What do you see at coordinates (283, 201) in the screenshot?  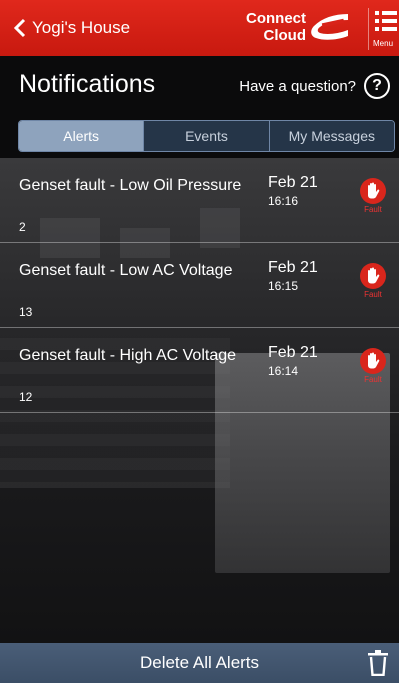 I see `alert-time: 16:16` at bounding box center [283, 201].